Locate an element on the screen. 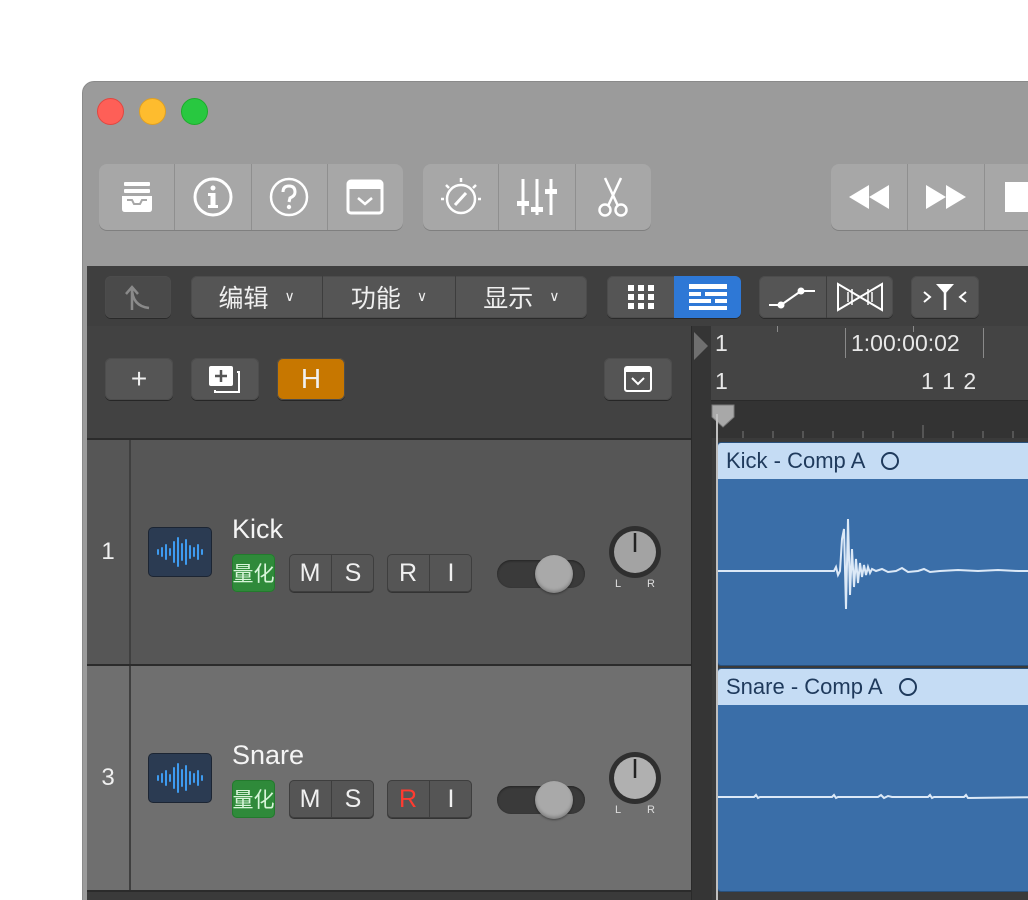 Image resolution: width=1028 pixels, height=900 pixels. view-menu: 显示 ∨ is located at coordinates (521, 297).